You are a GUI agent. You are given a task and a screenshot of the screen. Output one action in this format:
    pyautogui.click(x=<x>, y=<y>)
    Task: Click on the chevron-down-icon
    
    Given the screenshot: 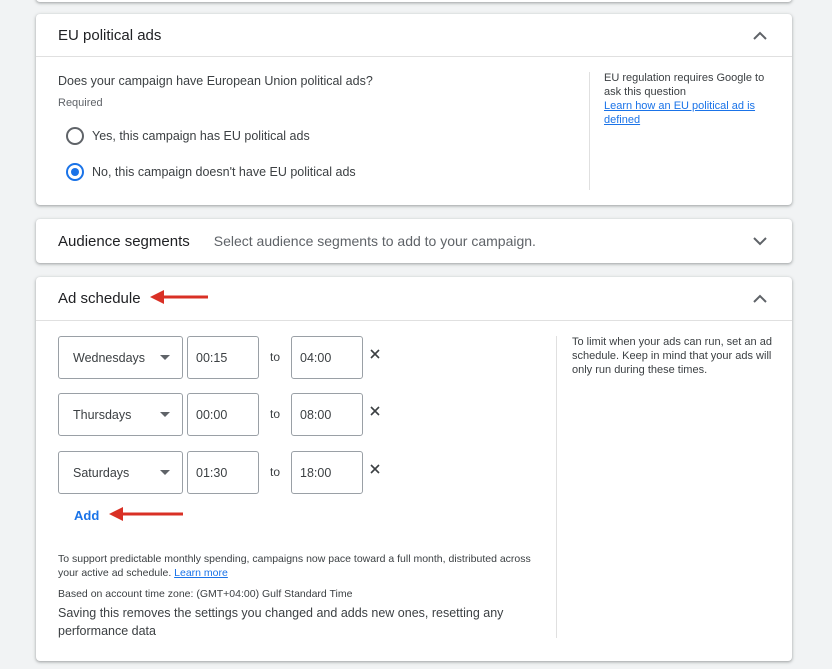 What is the action you would take?
    pyautogui.click(x=760, y=241)
    